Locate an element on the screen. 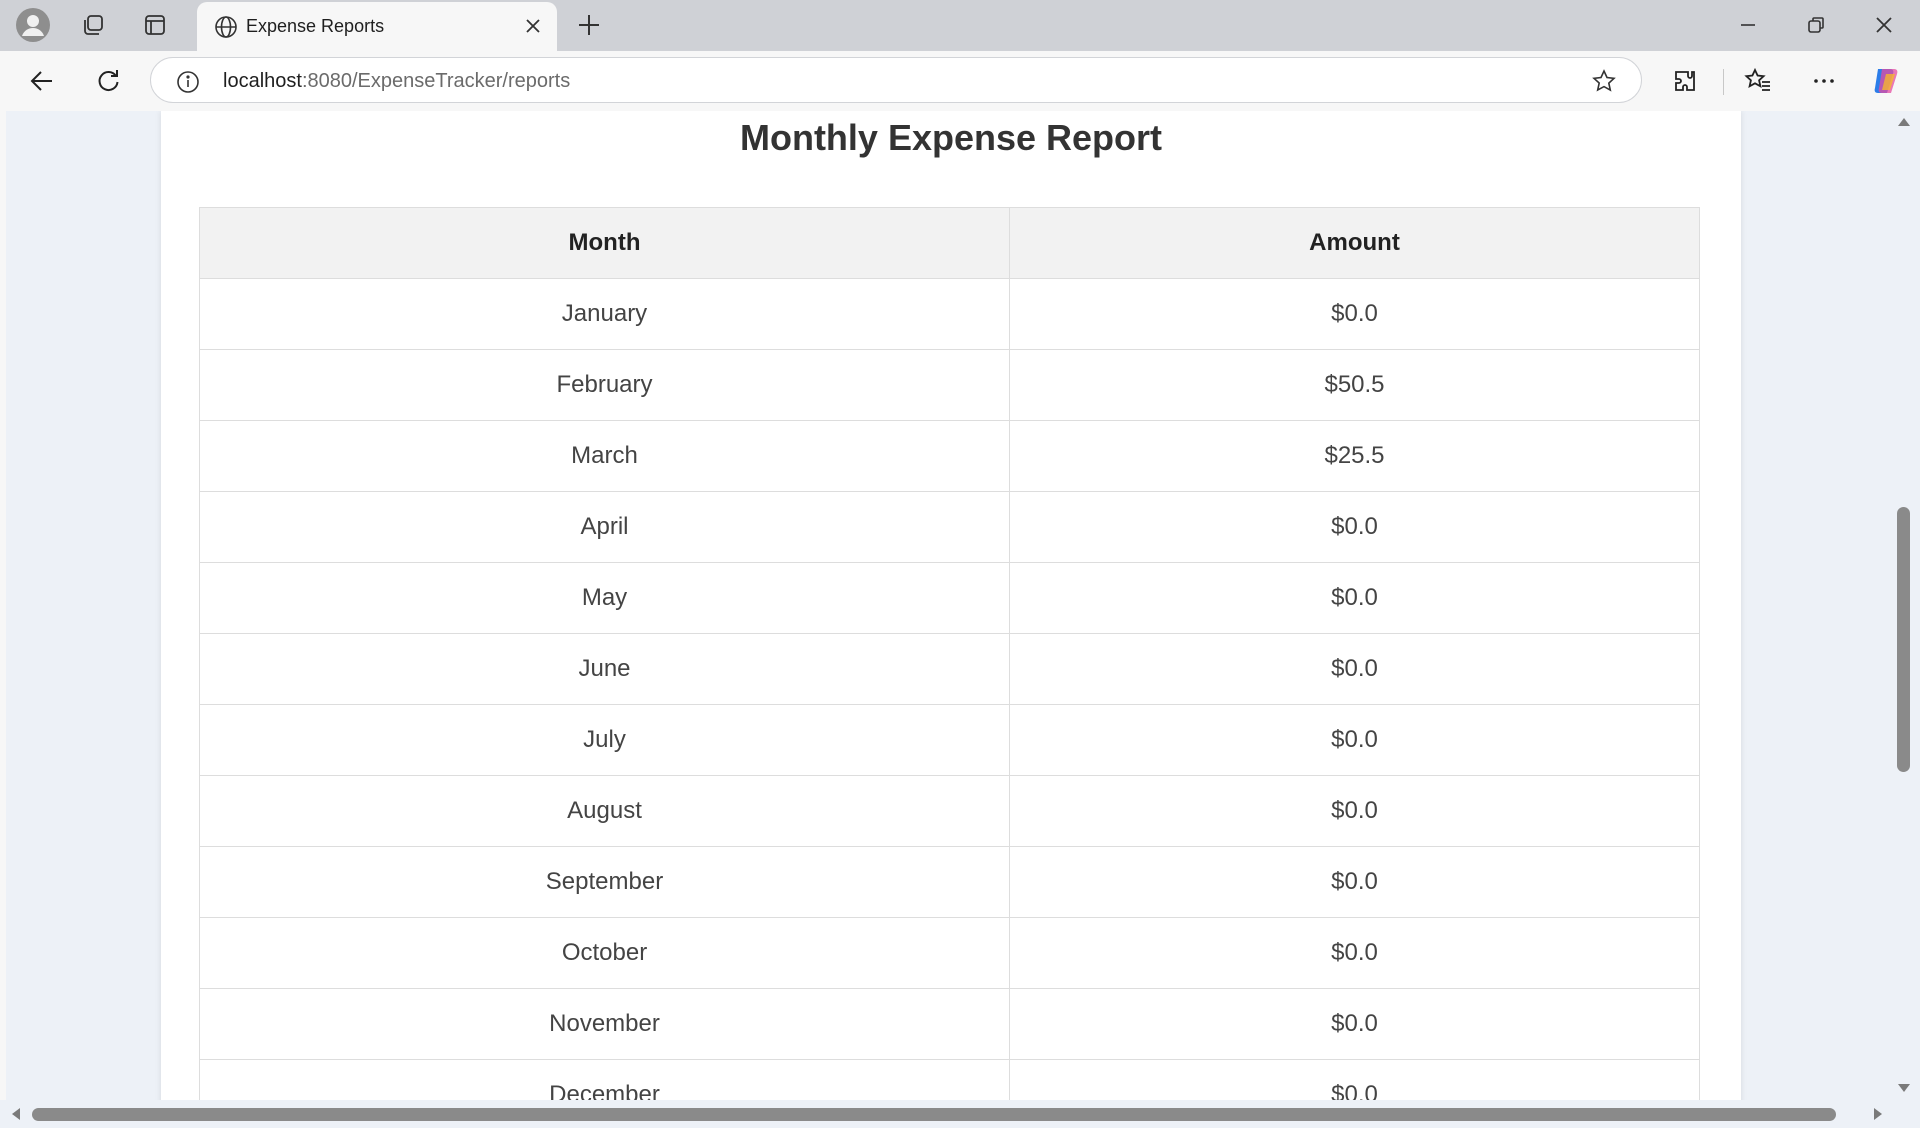  plus-icon is located at coordinates (589, 27).